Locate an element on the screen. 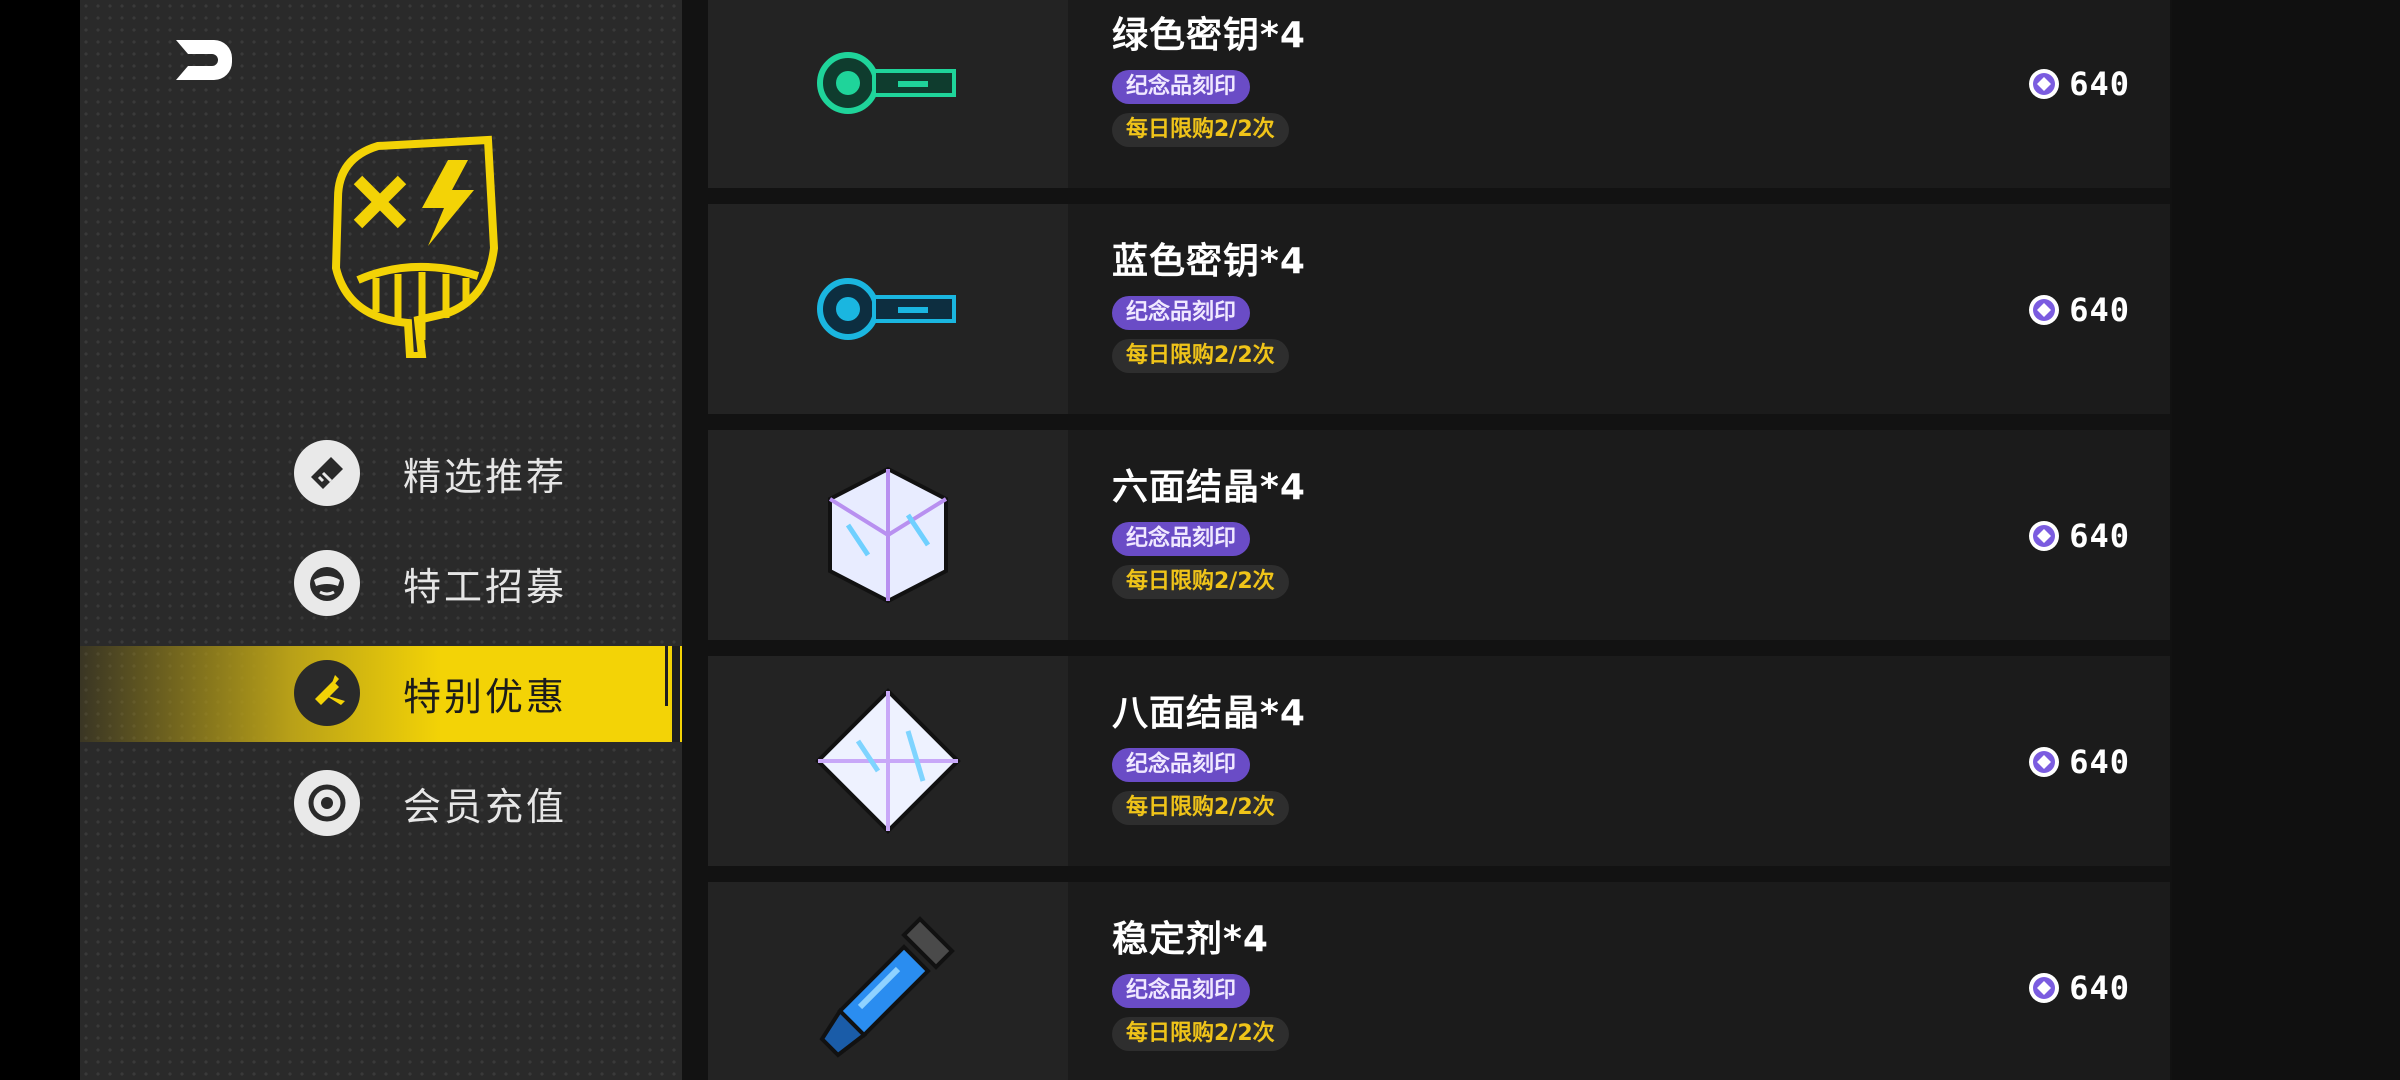 This screenshot has width=2400, height=1080. back-icon is located at coordinates (202, 60).